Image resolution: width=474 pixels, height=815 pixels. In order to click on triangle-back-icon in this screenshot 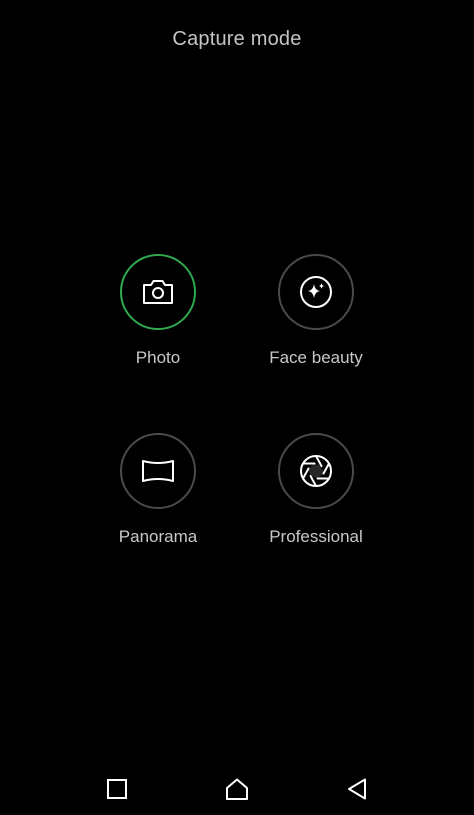, I will do `click(357, 789)`.